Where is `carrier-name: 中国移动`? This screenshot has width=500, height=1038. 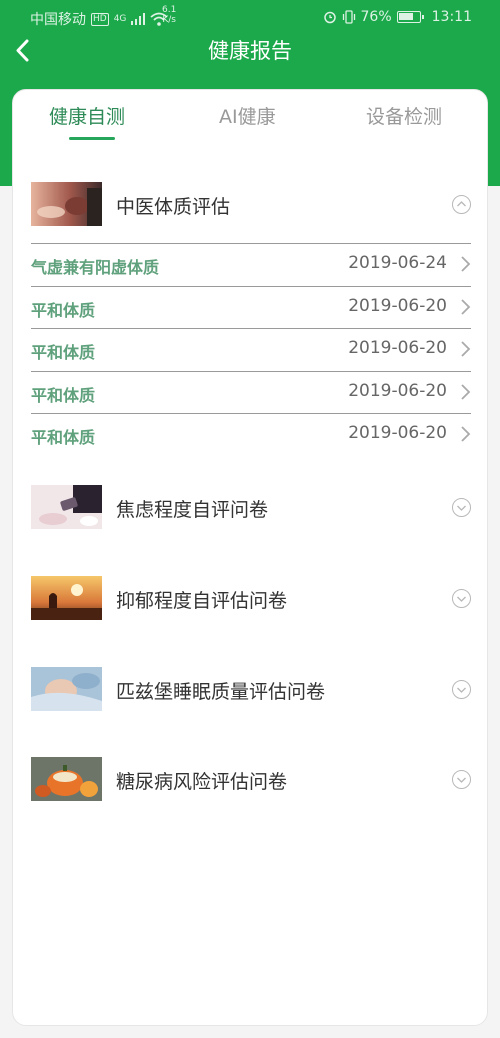
carrier-name: 中国移动 is located at coordinates (58, 20).